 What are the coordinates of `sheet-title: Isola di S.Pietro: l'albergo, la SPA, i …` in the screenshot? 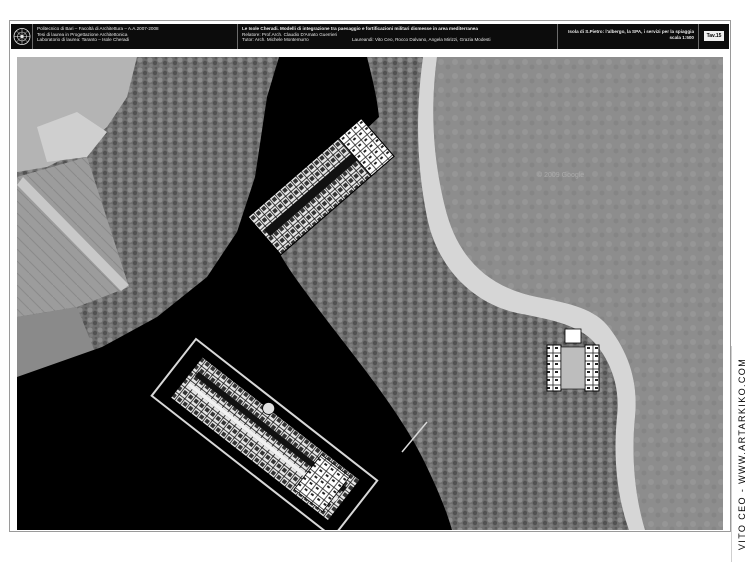 It's located at (631, 31).